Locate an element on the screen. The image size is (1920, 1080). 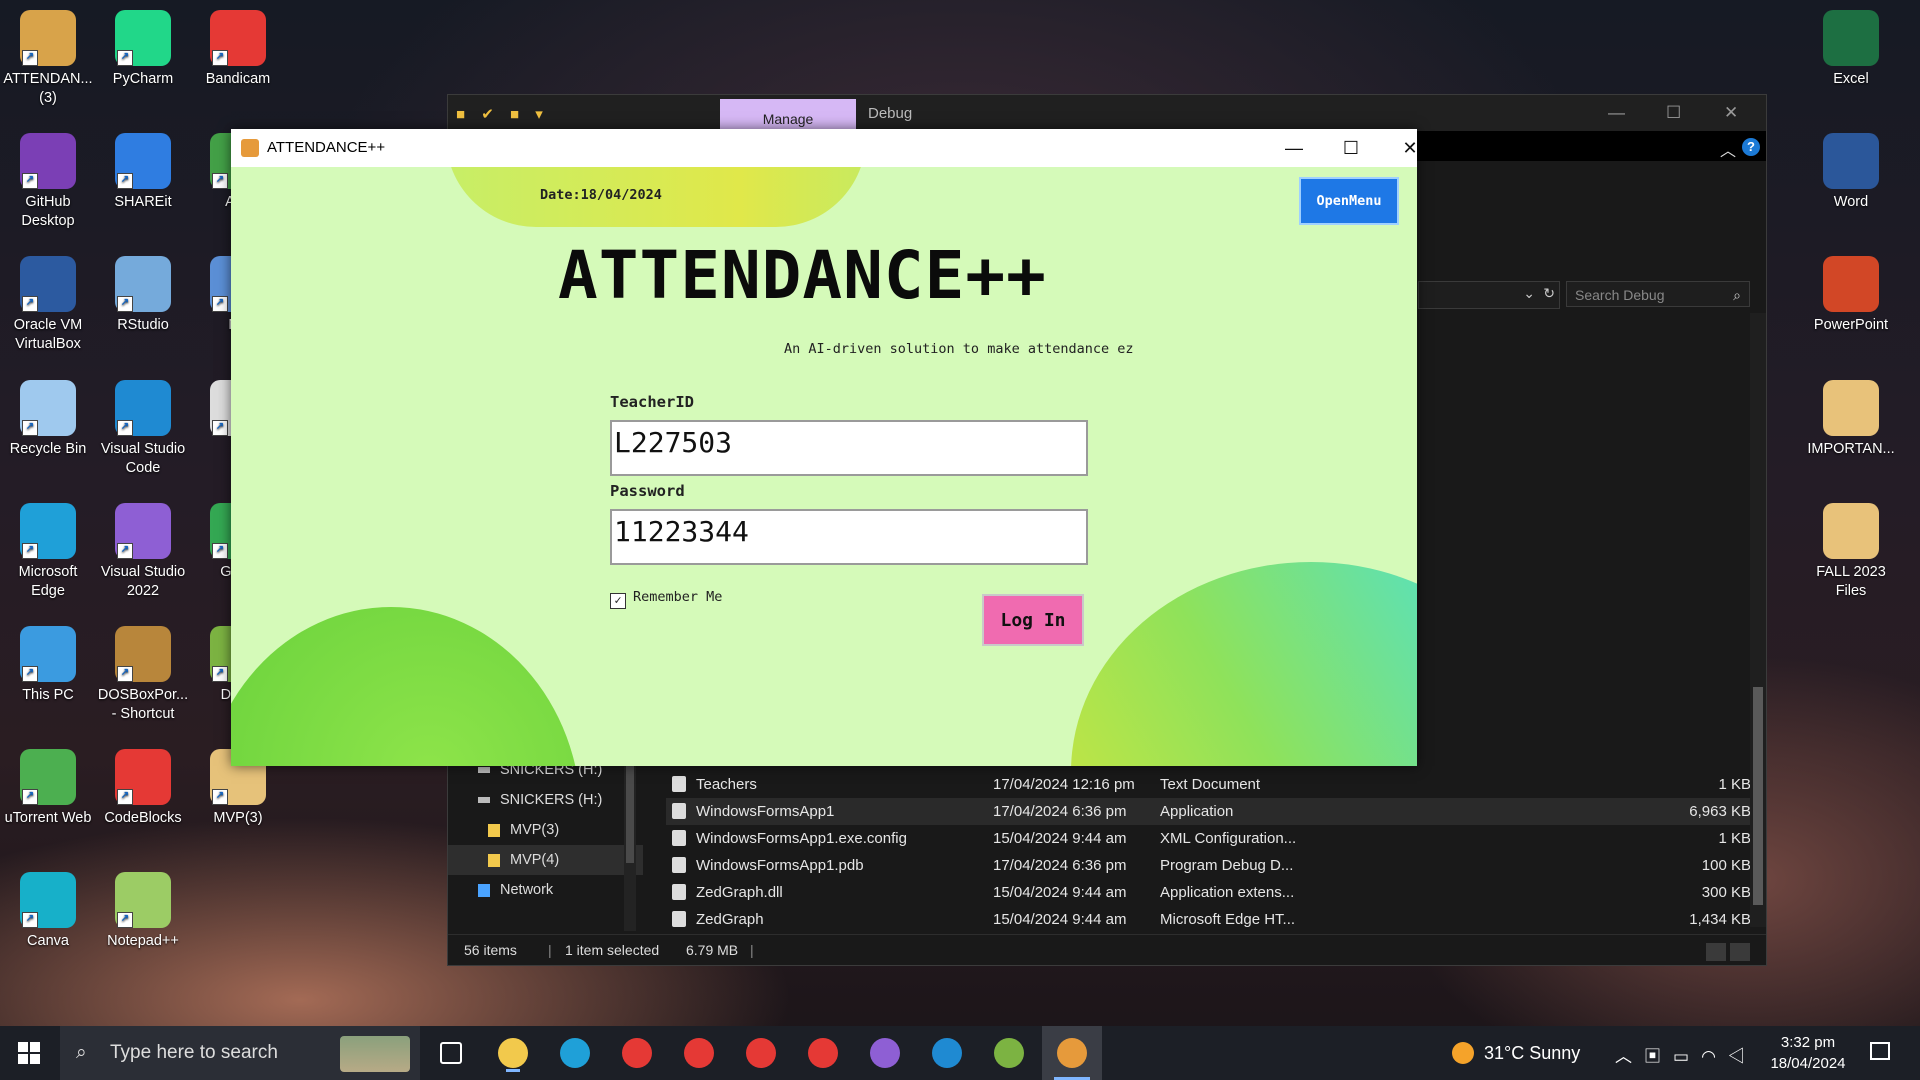
nav-scrollbar is located at coordinates (630, 840).